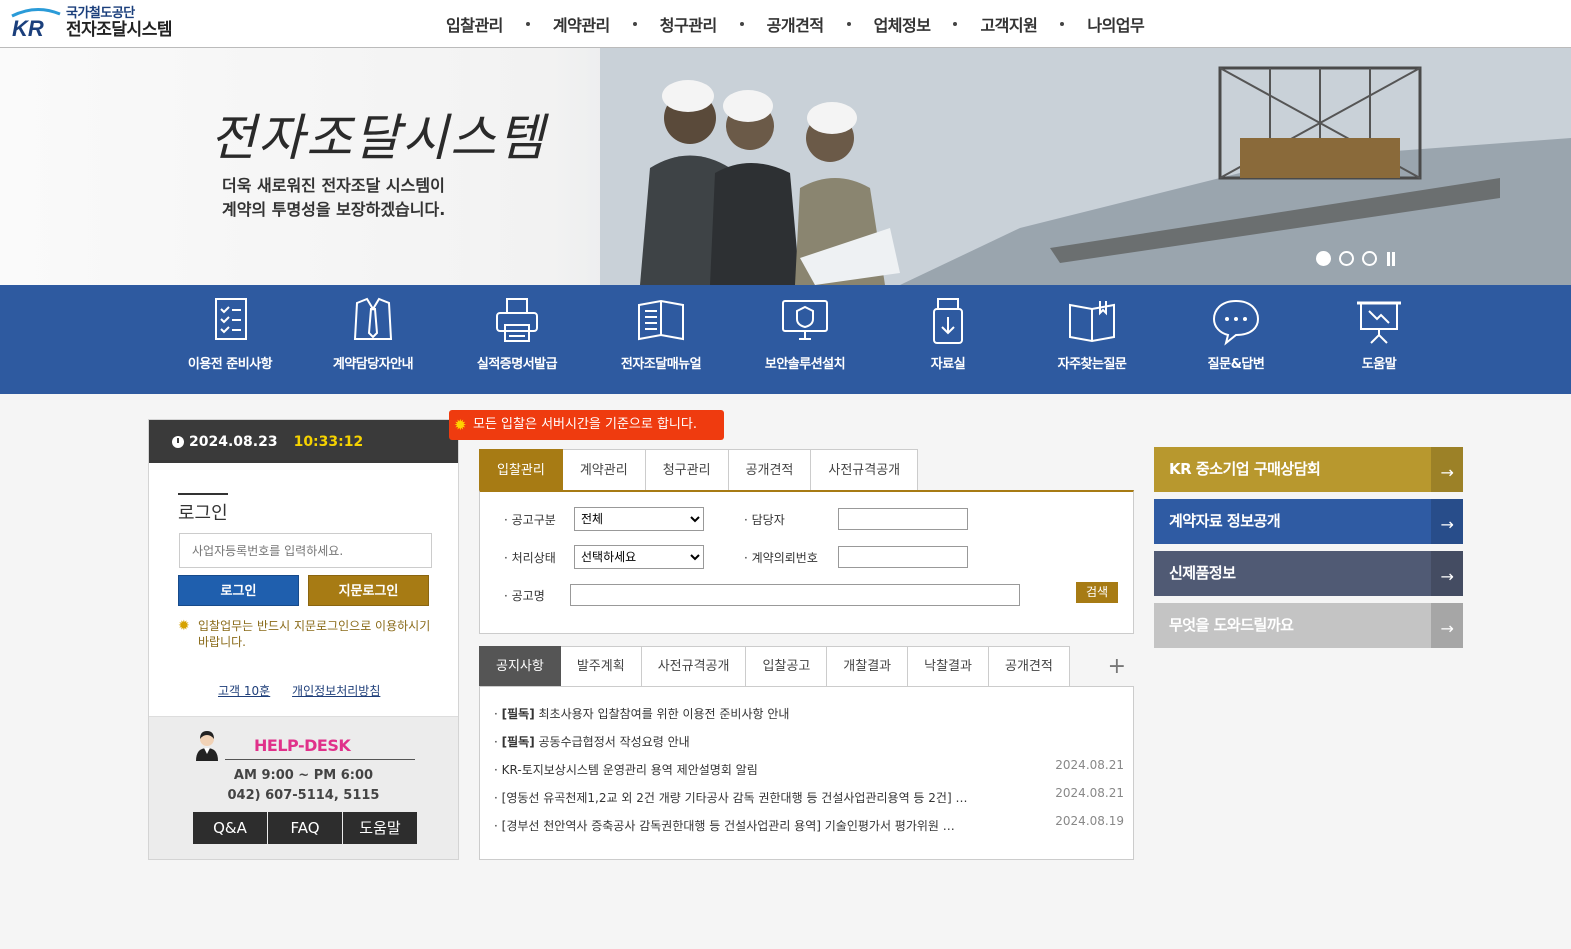  I want to click on nav-my-work: 나의업무, so click(1115, 24).